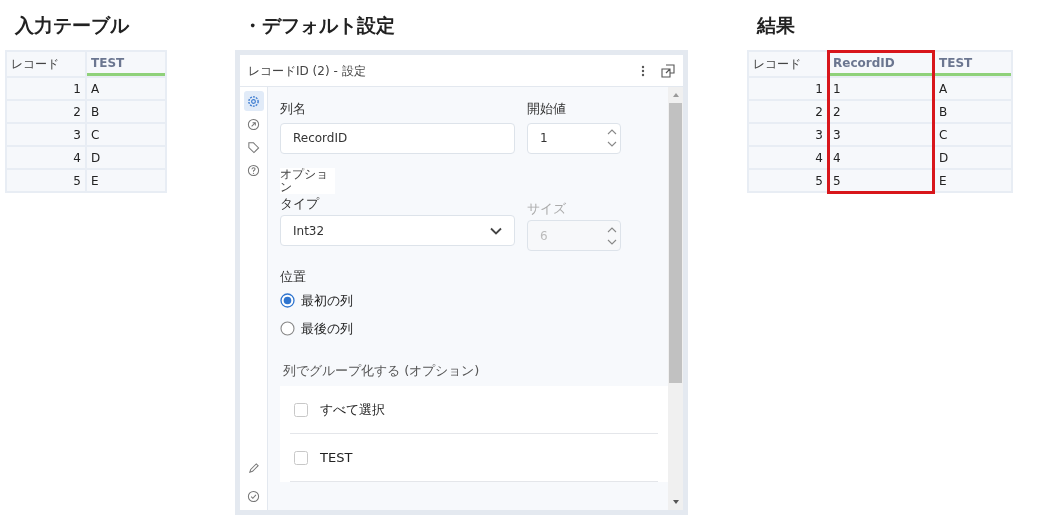 This screenshot has width=1041, height=525. Describe the element at coordinates (496, 230) in the screenshot. I see `chevron-icon` at that location.